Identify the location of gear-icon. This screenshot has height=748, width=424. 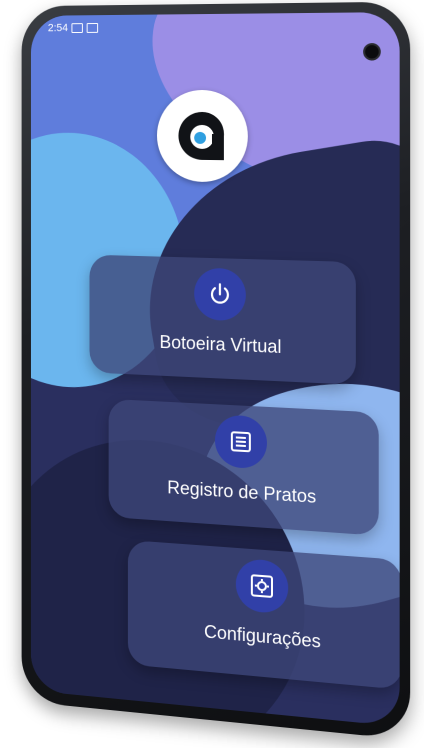
(262, 586).